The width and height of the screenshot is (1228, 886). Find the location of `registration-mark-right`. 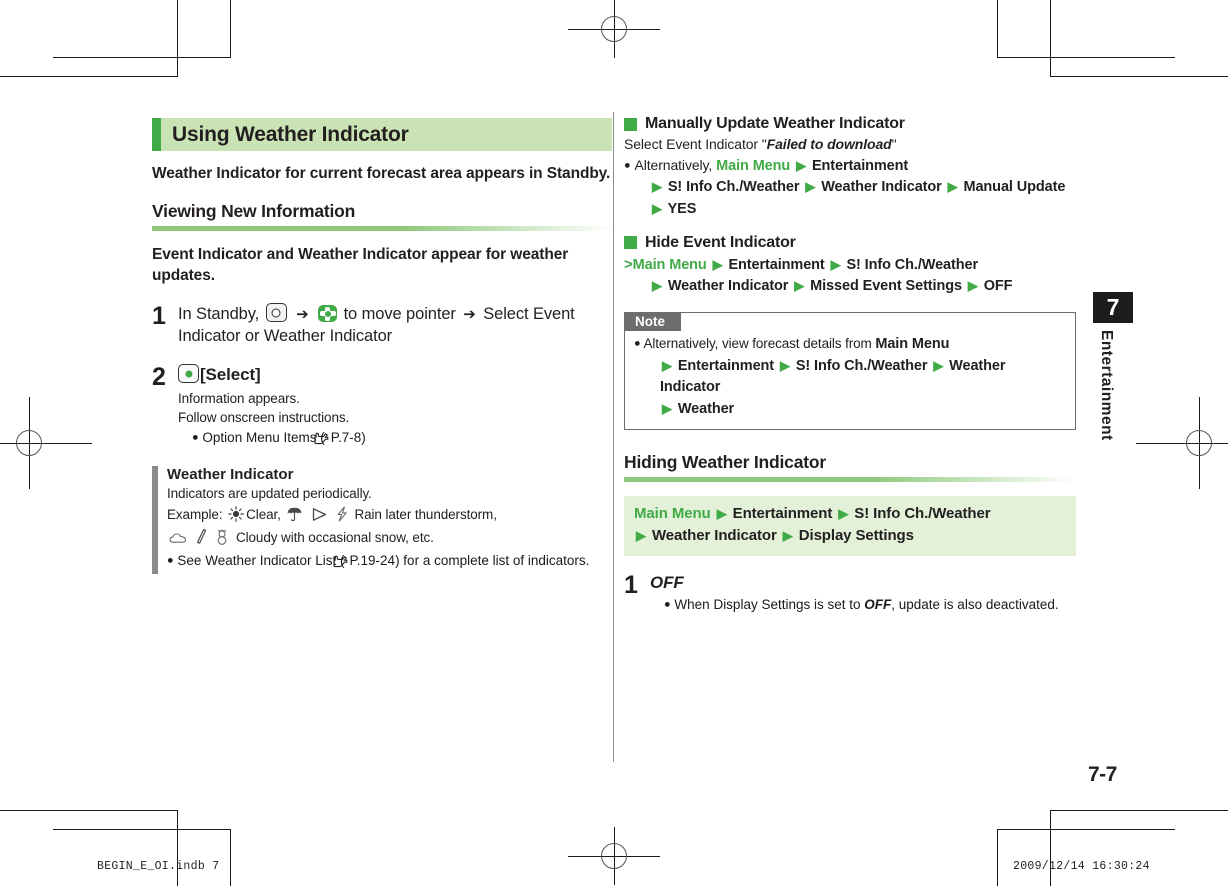

registration-mark-right is located at coordinates (1182, 443).